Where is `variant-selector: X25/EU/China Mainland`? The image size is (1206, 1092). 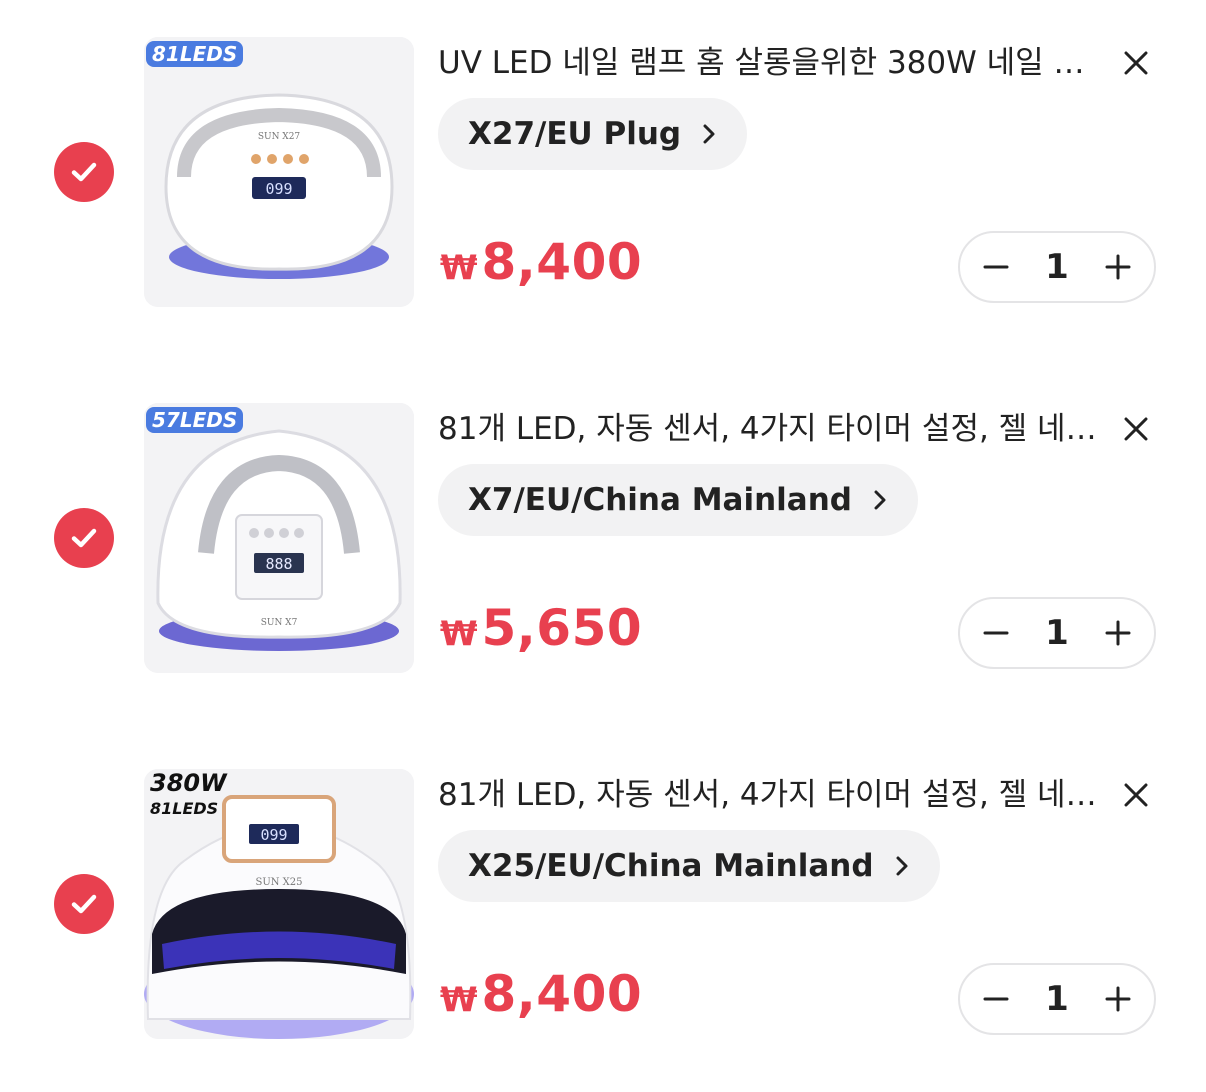
variant-selector: X25/EU/China Mainland is located at coordinates (689, 866).